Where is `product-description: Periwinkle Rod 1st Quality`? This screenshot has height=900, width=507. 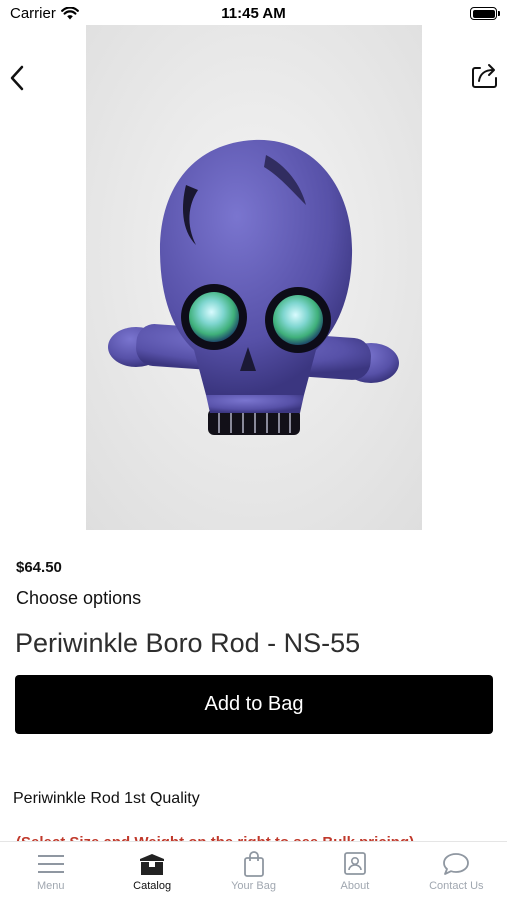
product-description: Periwinkle Rod 1st Quality is located at coordinates (106, 798).